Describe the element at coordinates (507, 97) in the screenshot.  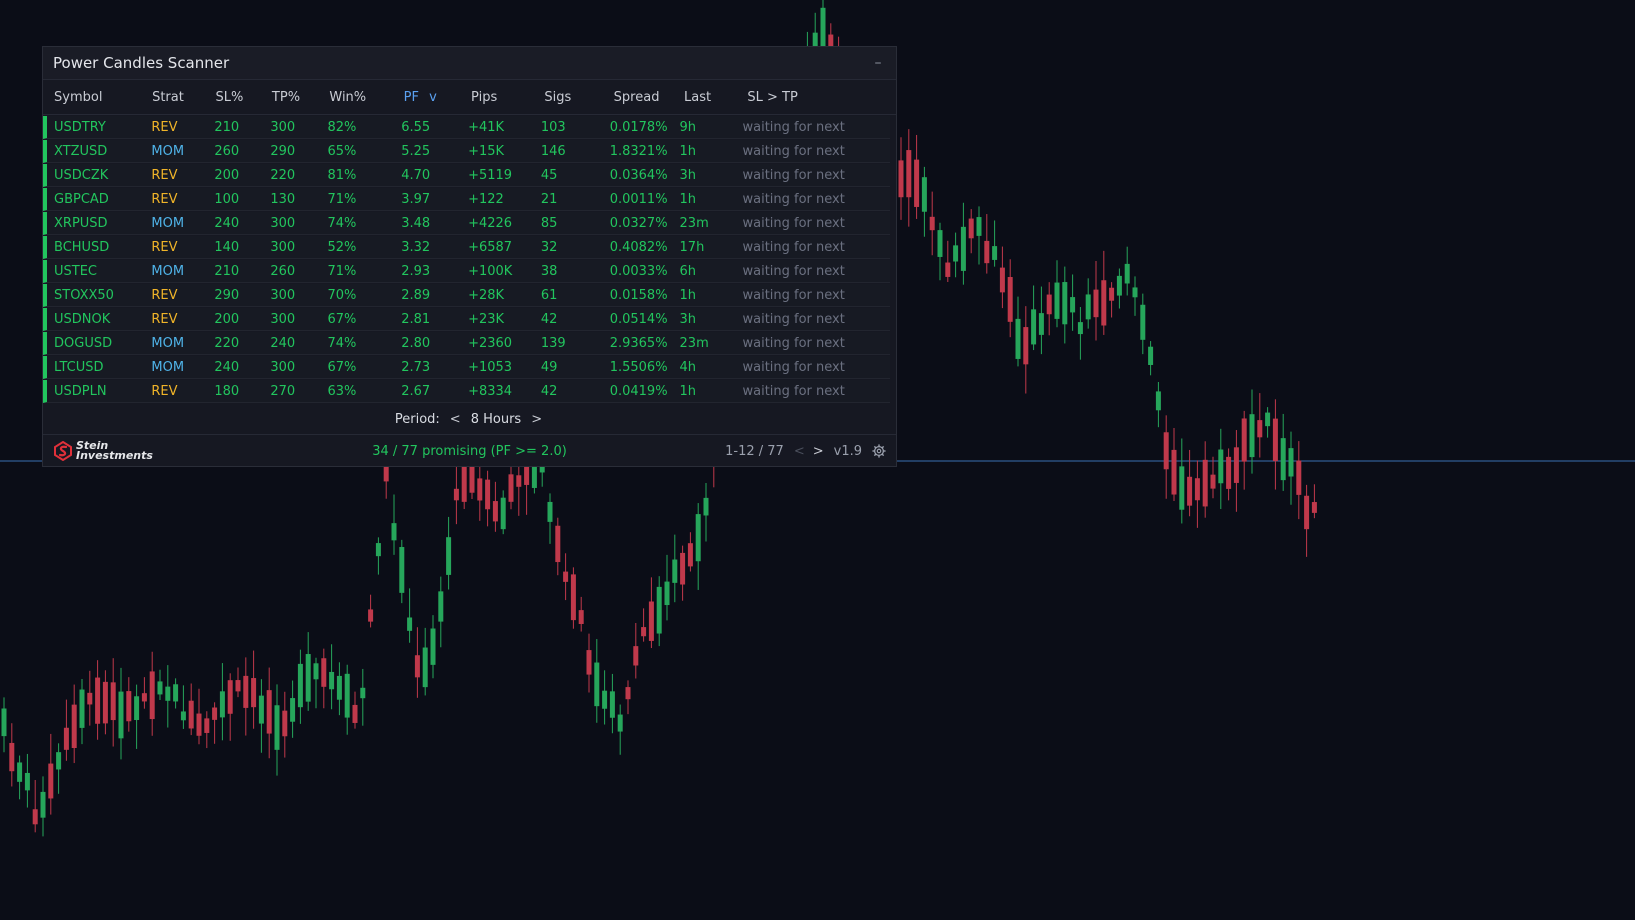
I see `column-header-pips: Pips` at that location.